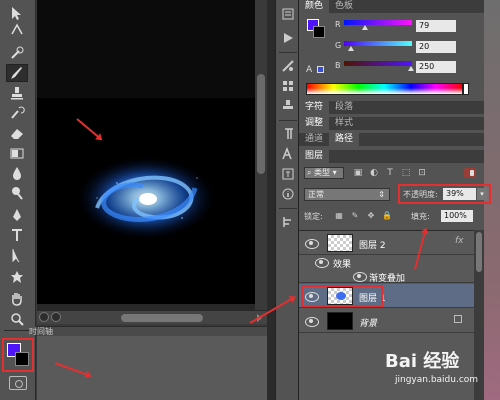  I want to click on web-safe-color-swatch, so click(320, 69).